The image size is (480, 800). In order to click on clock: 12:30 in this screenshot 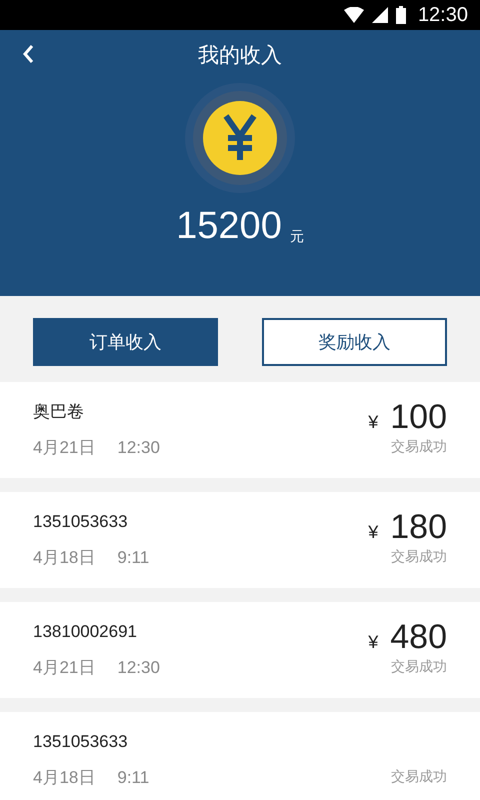, I will do `click(443, 15)`.